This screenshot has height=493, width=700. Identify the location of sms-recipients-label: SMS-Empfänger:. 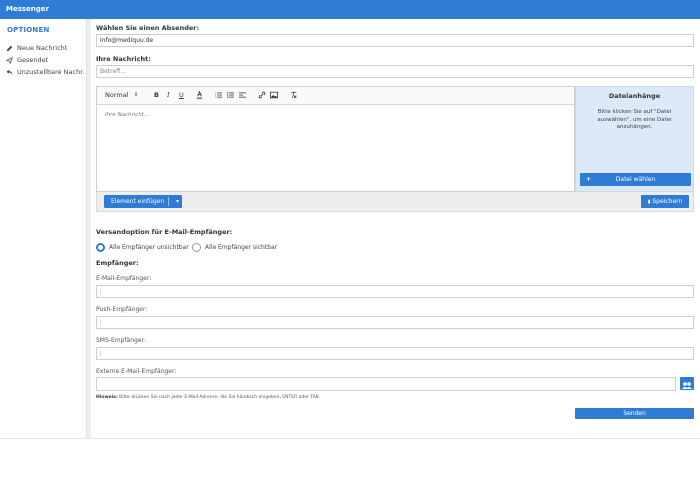
(121, 340).